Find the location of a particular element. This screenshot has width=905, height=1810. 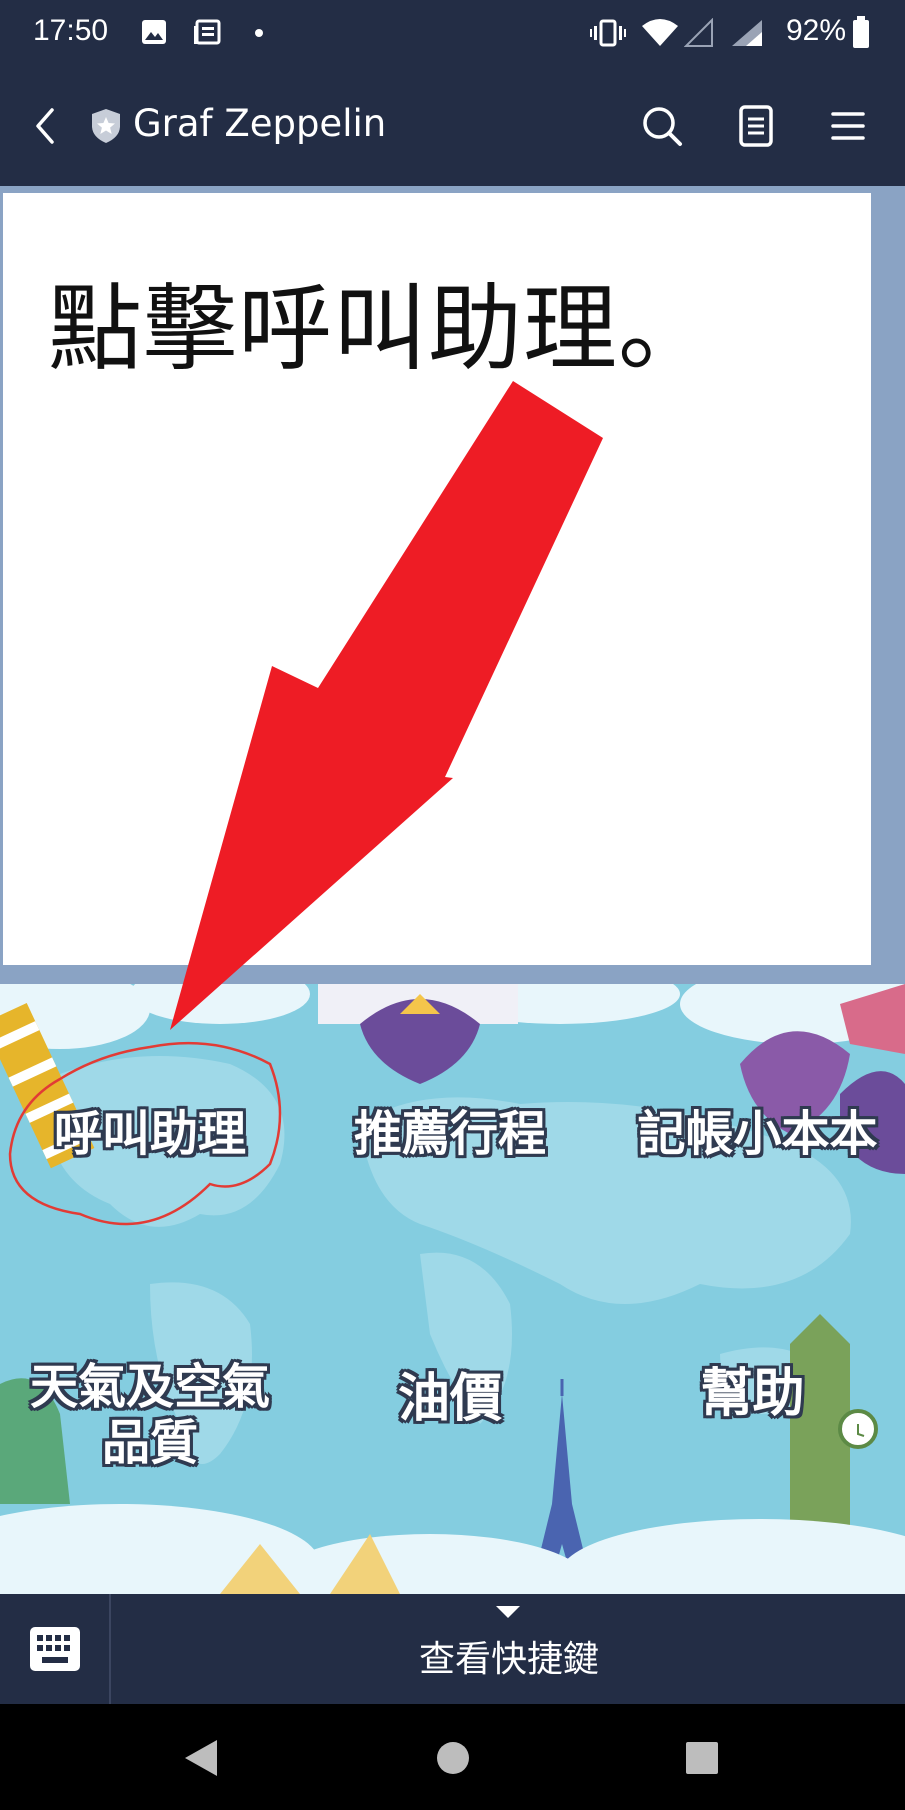

wifi-icon is located at coordinates (660, 32).